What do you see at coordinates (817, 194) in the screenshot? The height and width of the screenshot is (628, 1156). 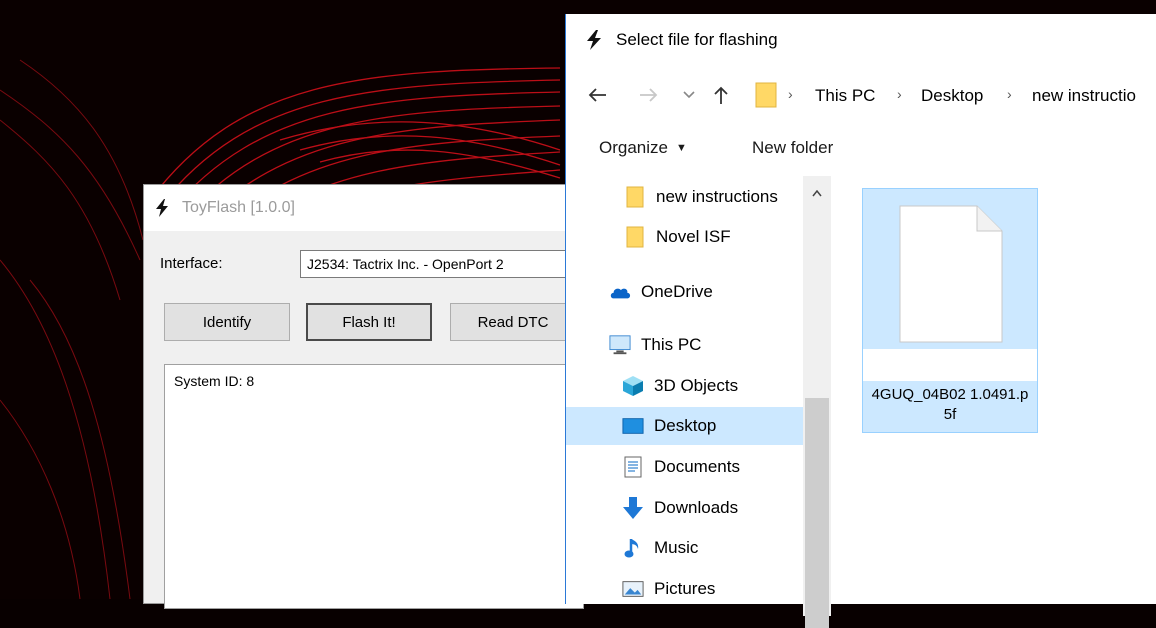 I see `scroll-up-icon` at bounding box center [817, 194].